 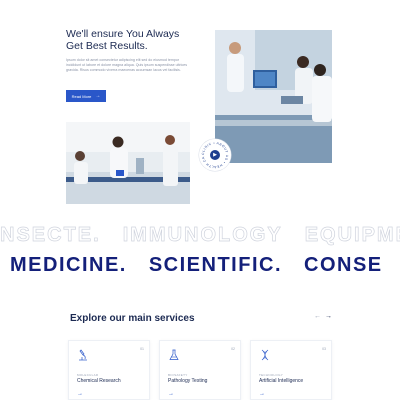 I want to click on ticker-solid-word: MEDICINE., so click(x=68, y=265).